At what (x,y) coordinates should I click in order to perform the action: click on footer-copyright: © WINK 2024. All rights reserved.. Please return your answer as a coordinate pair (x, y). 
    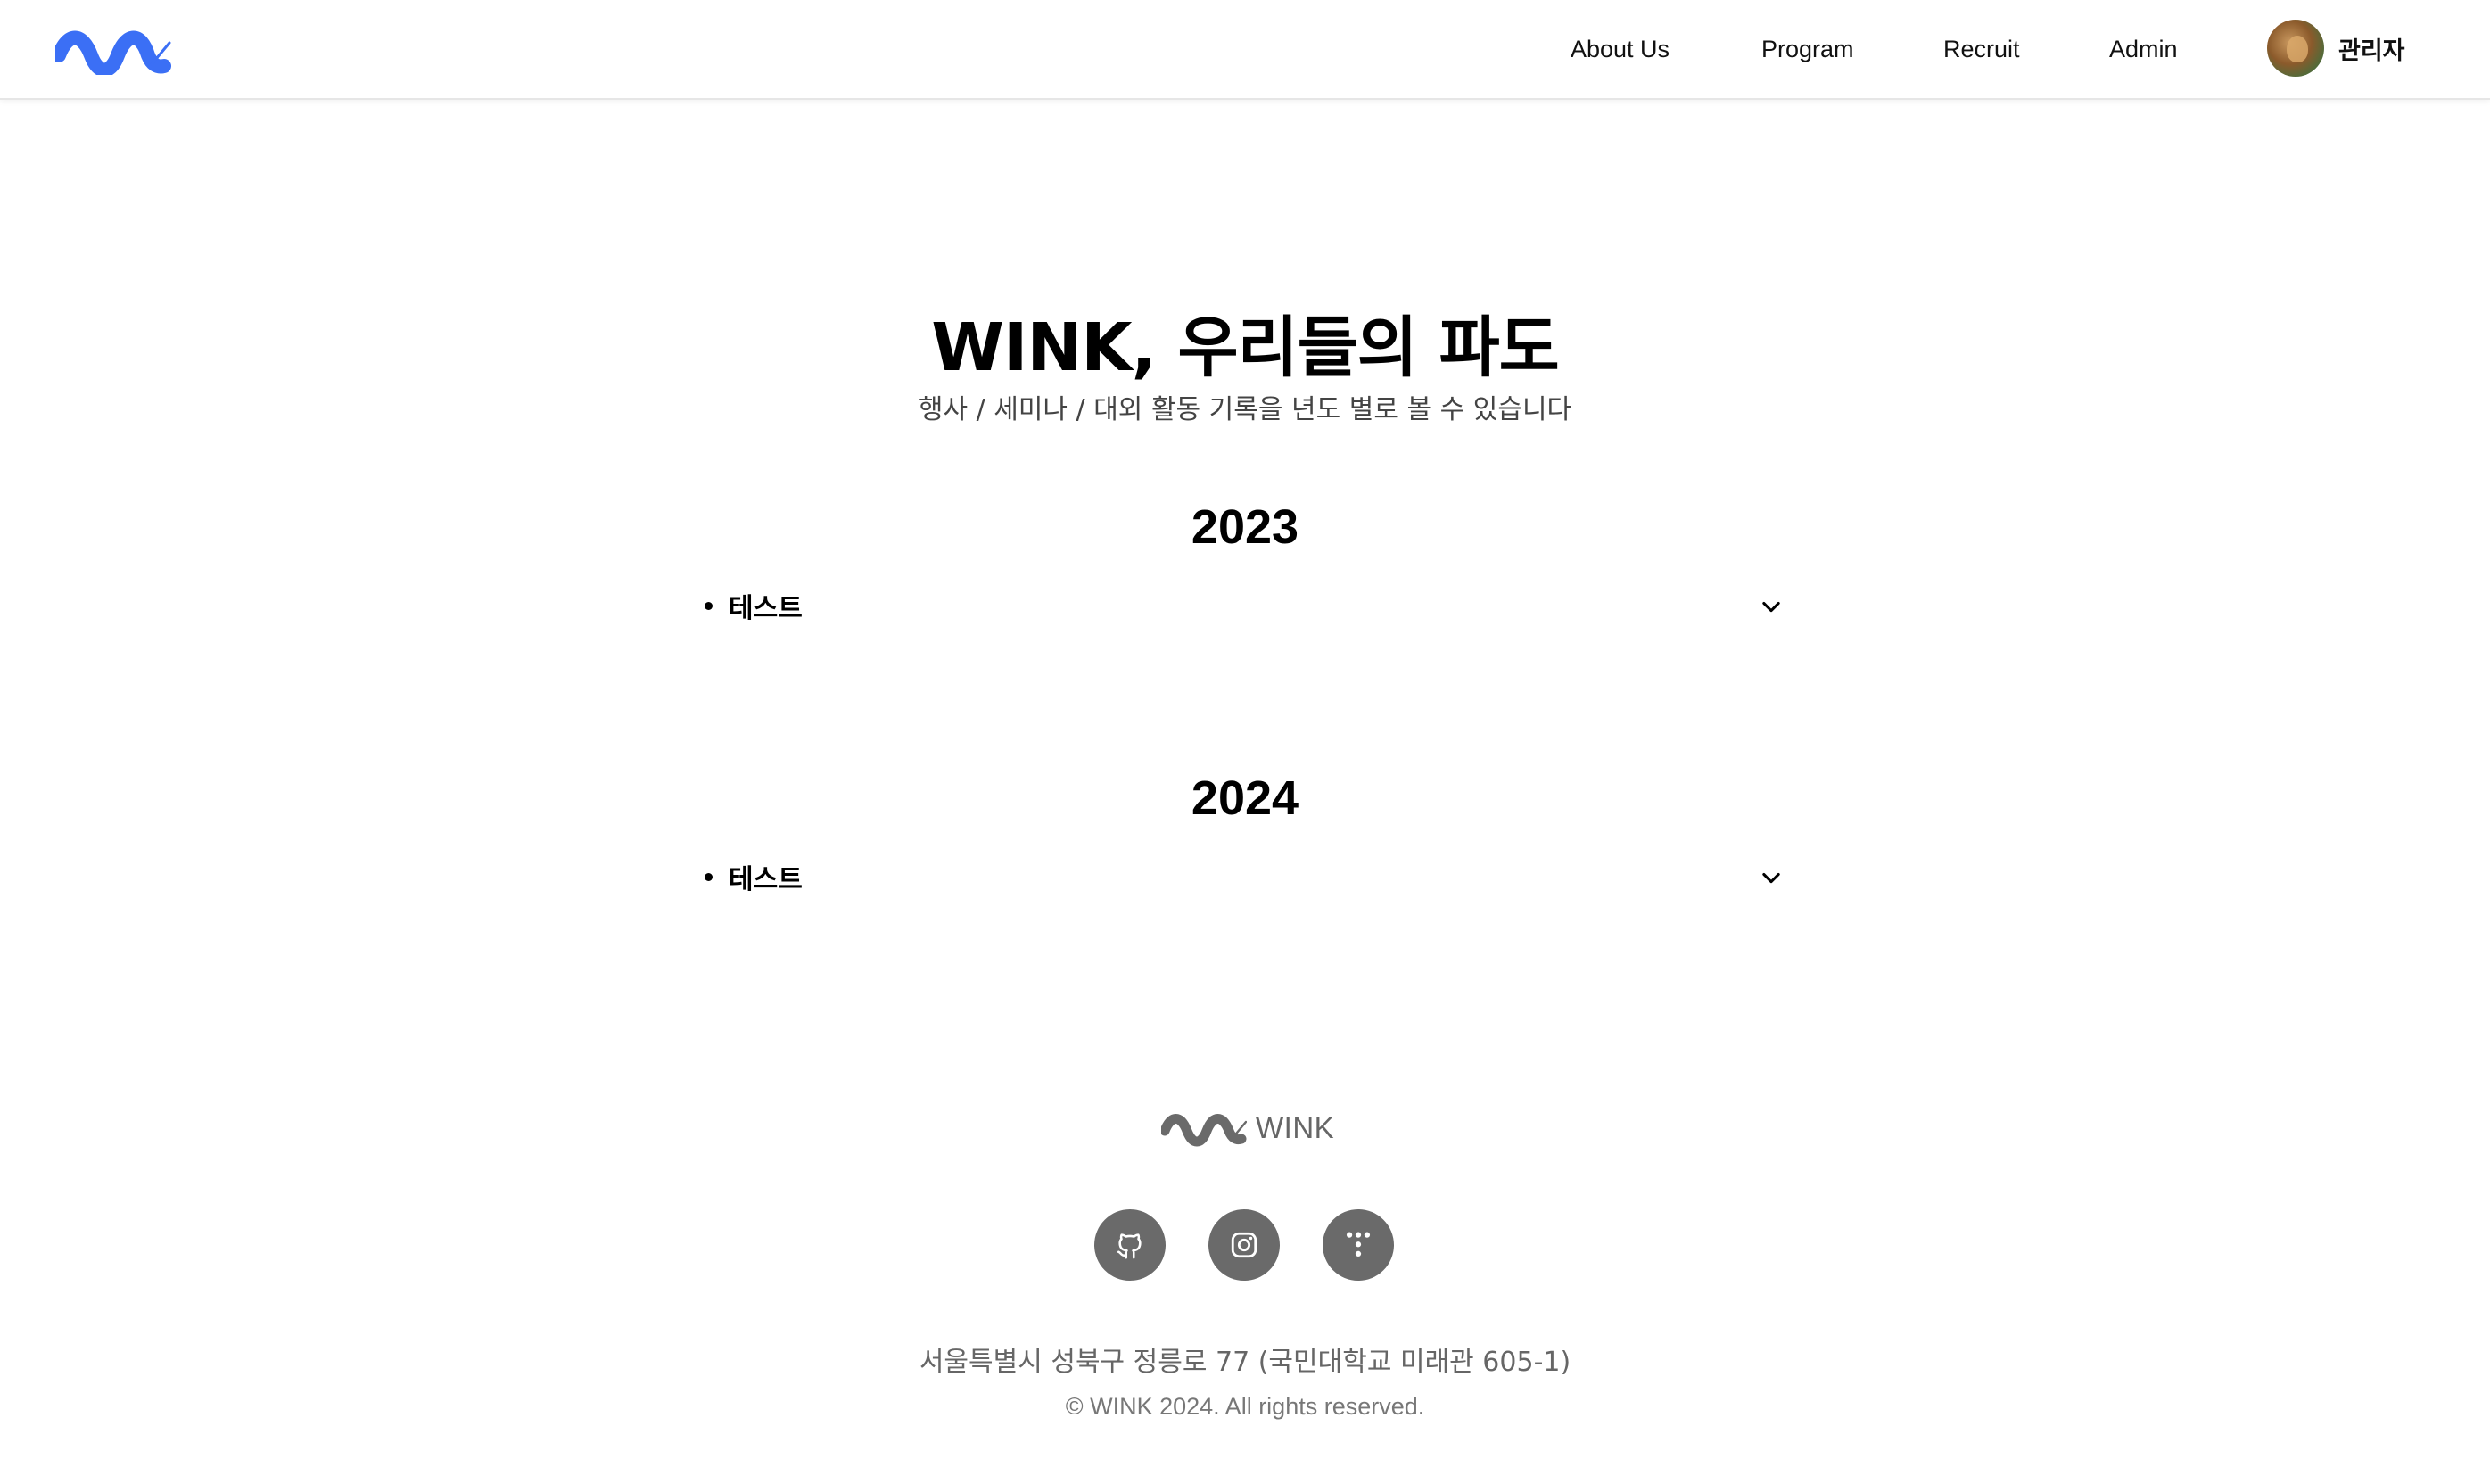
    Looking at the image, I should click on (1245, 1407).